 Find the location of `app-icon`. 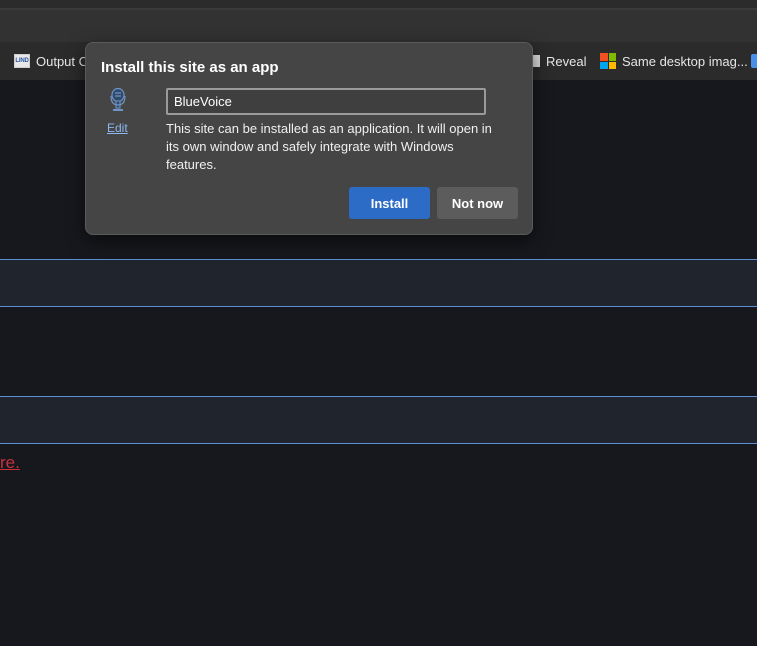

app-icon is located at coordinates (118, 99).